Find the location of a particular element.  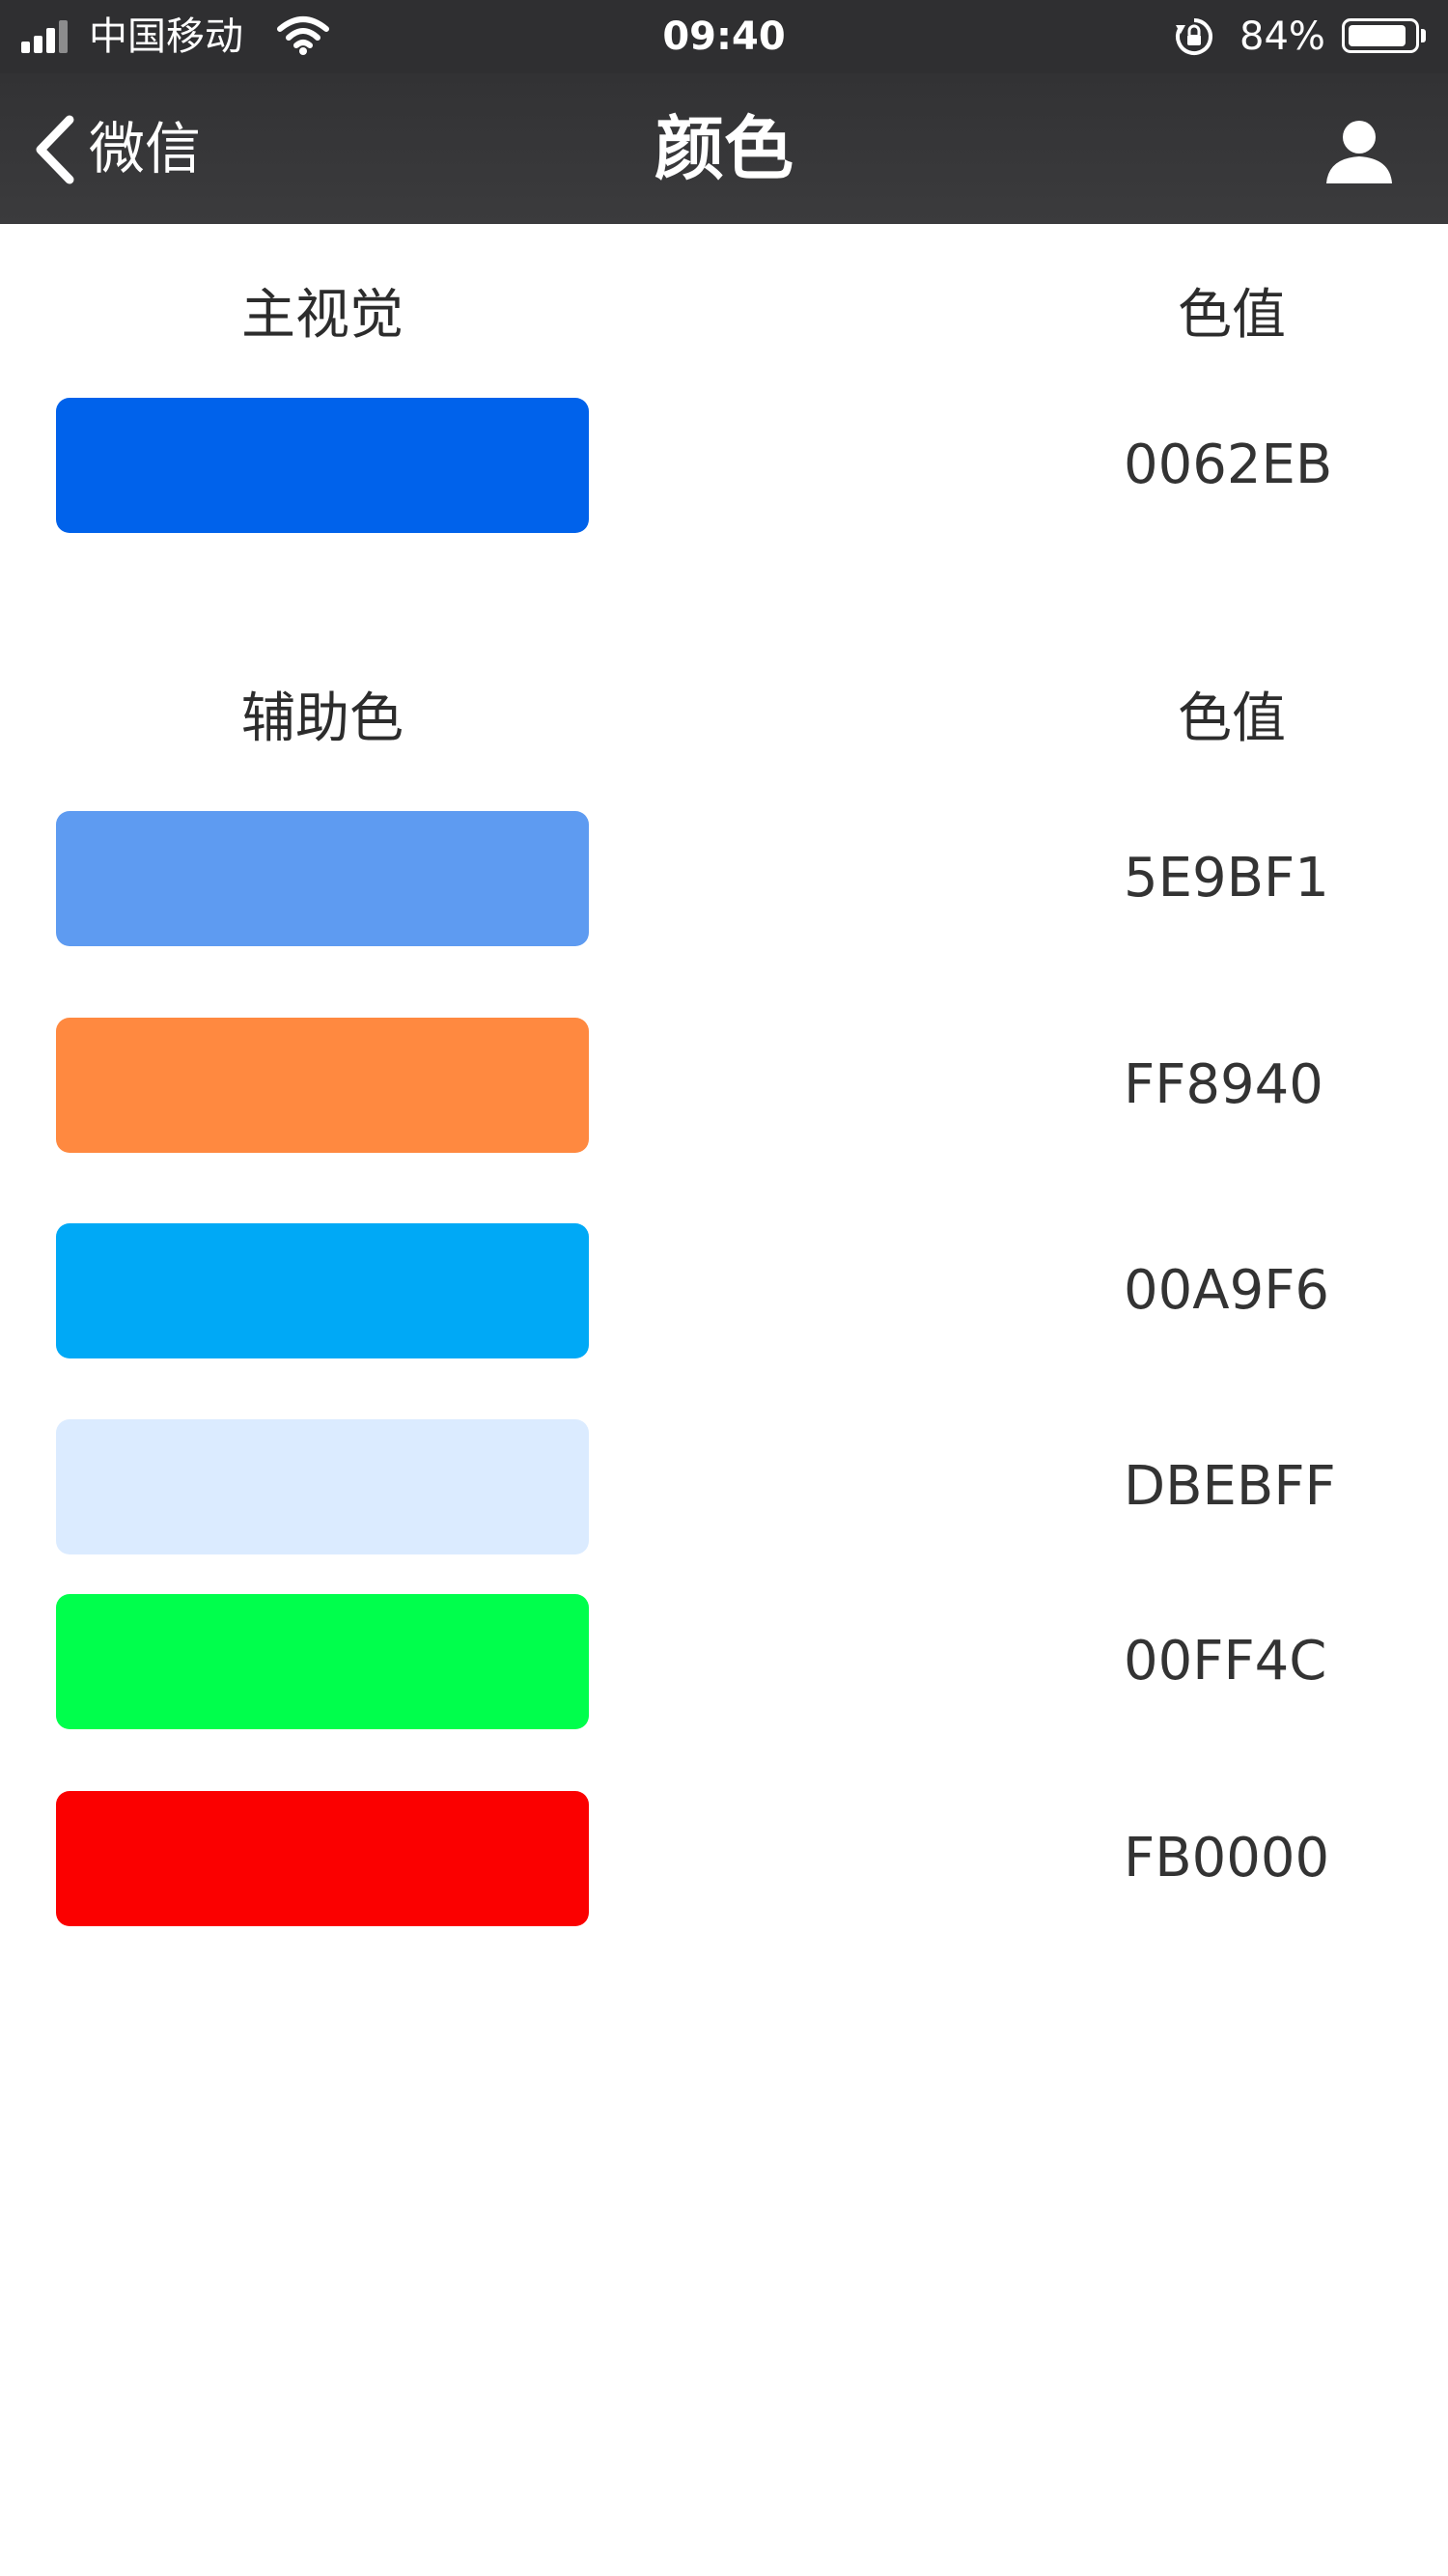

orientation-lock-icon is located at coordinates (1194, 36).